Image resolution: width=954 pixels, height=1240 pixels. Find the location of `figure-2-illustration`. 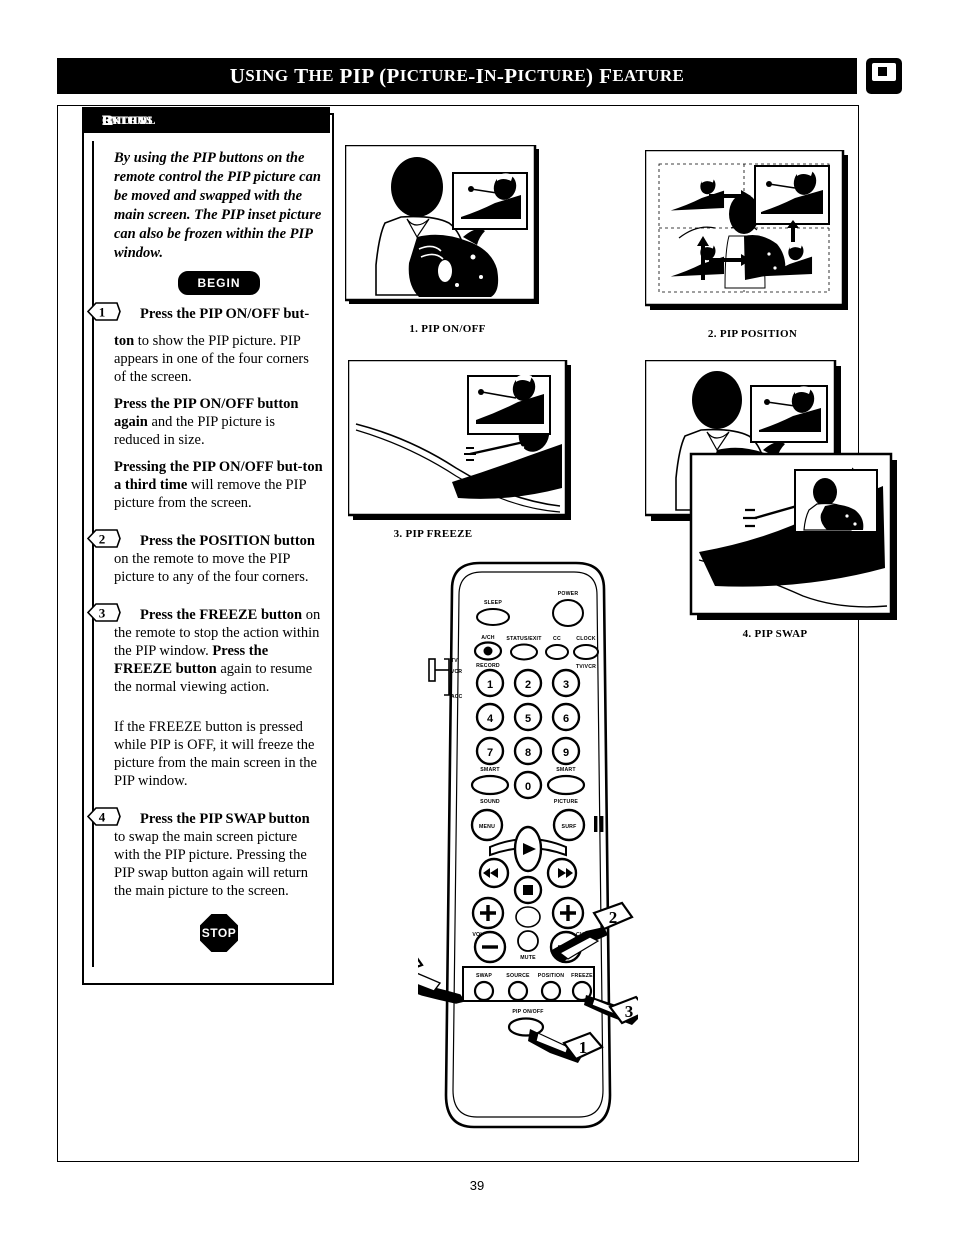

figure-2-illustration is located at coordinates (746, 230).